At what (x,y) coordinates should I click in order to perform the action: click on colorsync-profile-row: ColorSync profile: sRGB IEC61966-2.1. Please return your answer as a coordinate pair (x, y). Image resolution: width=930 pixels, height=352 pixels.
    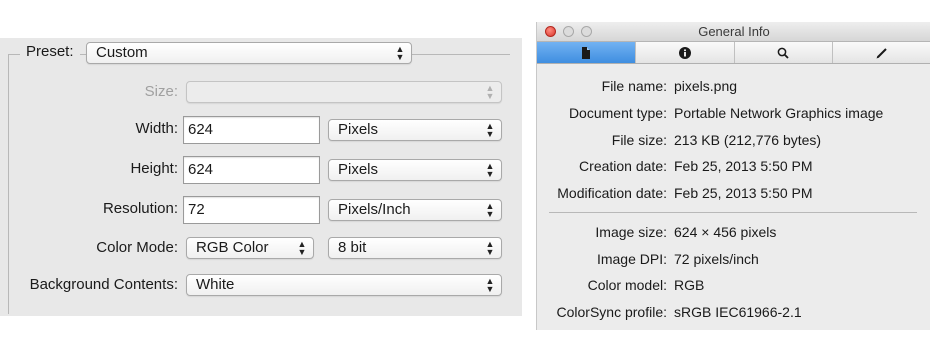
    Looking at the image, I should click on (733, 312).